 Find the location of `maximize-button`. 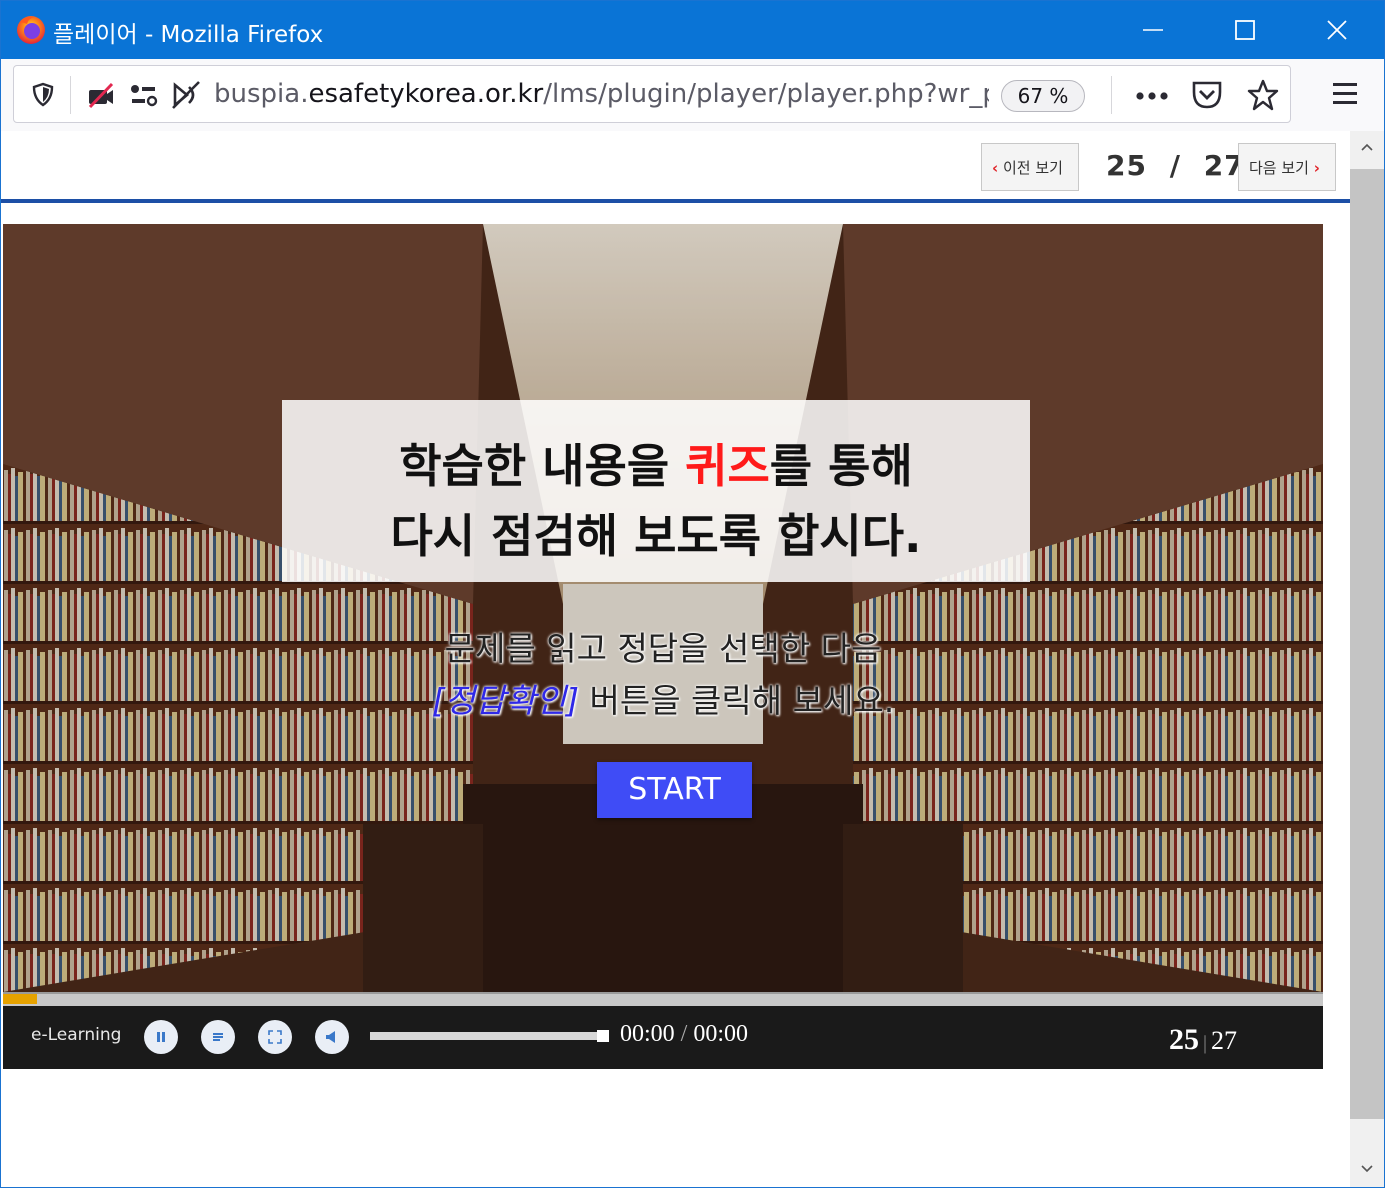

maximize-button is located at coordinates (1245, 30).